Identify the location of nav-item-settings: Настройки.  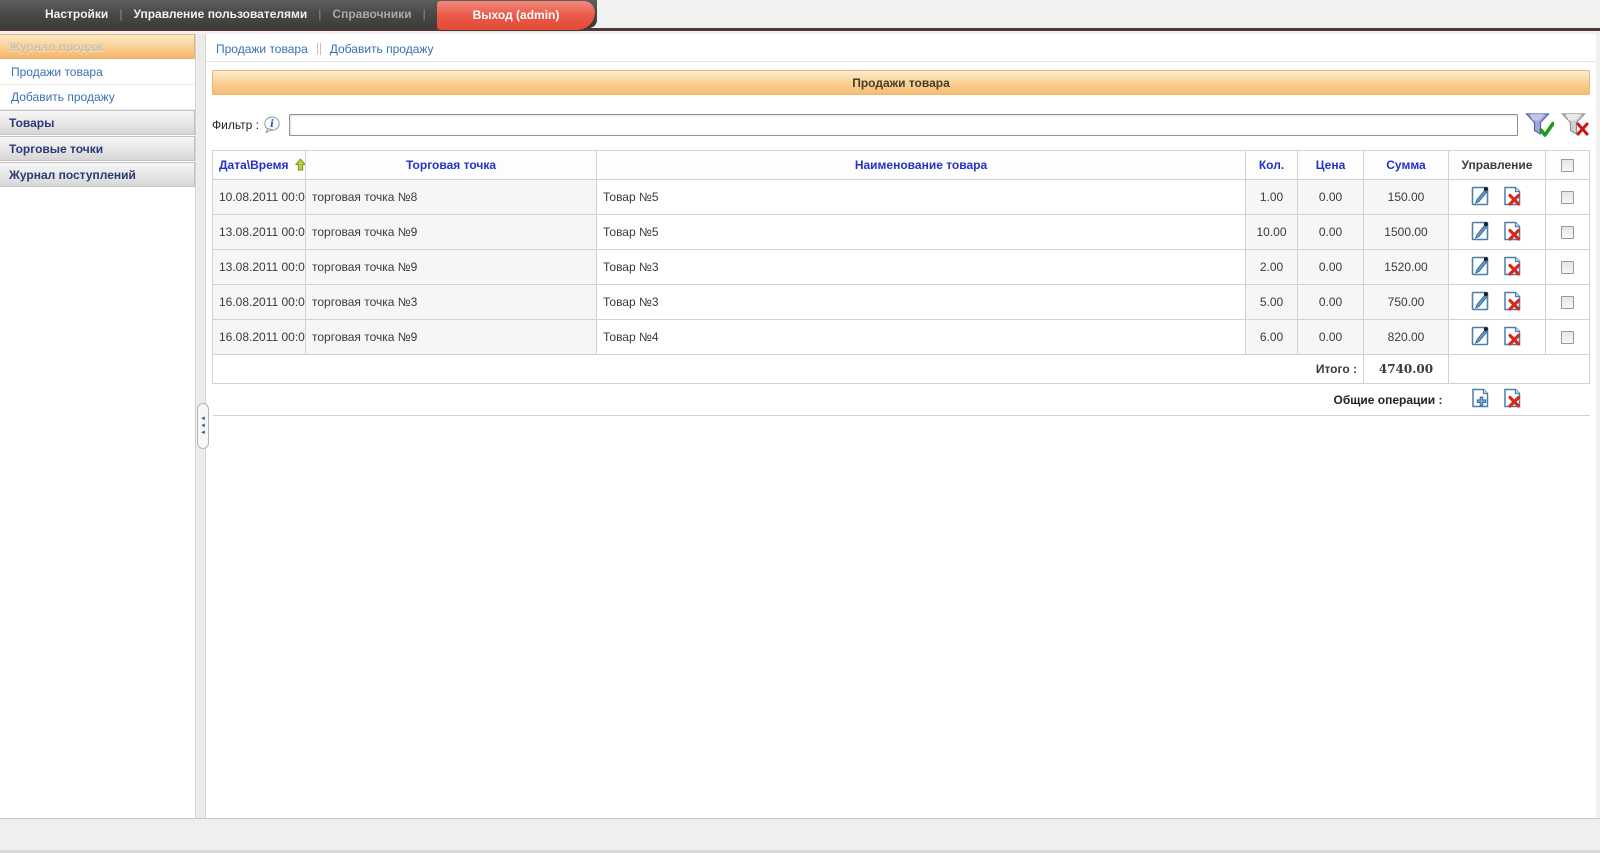
(76, 14).